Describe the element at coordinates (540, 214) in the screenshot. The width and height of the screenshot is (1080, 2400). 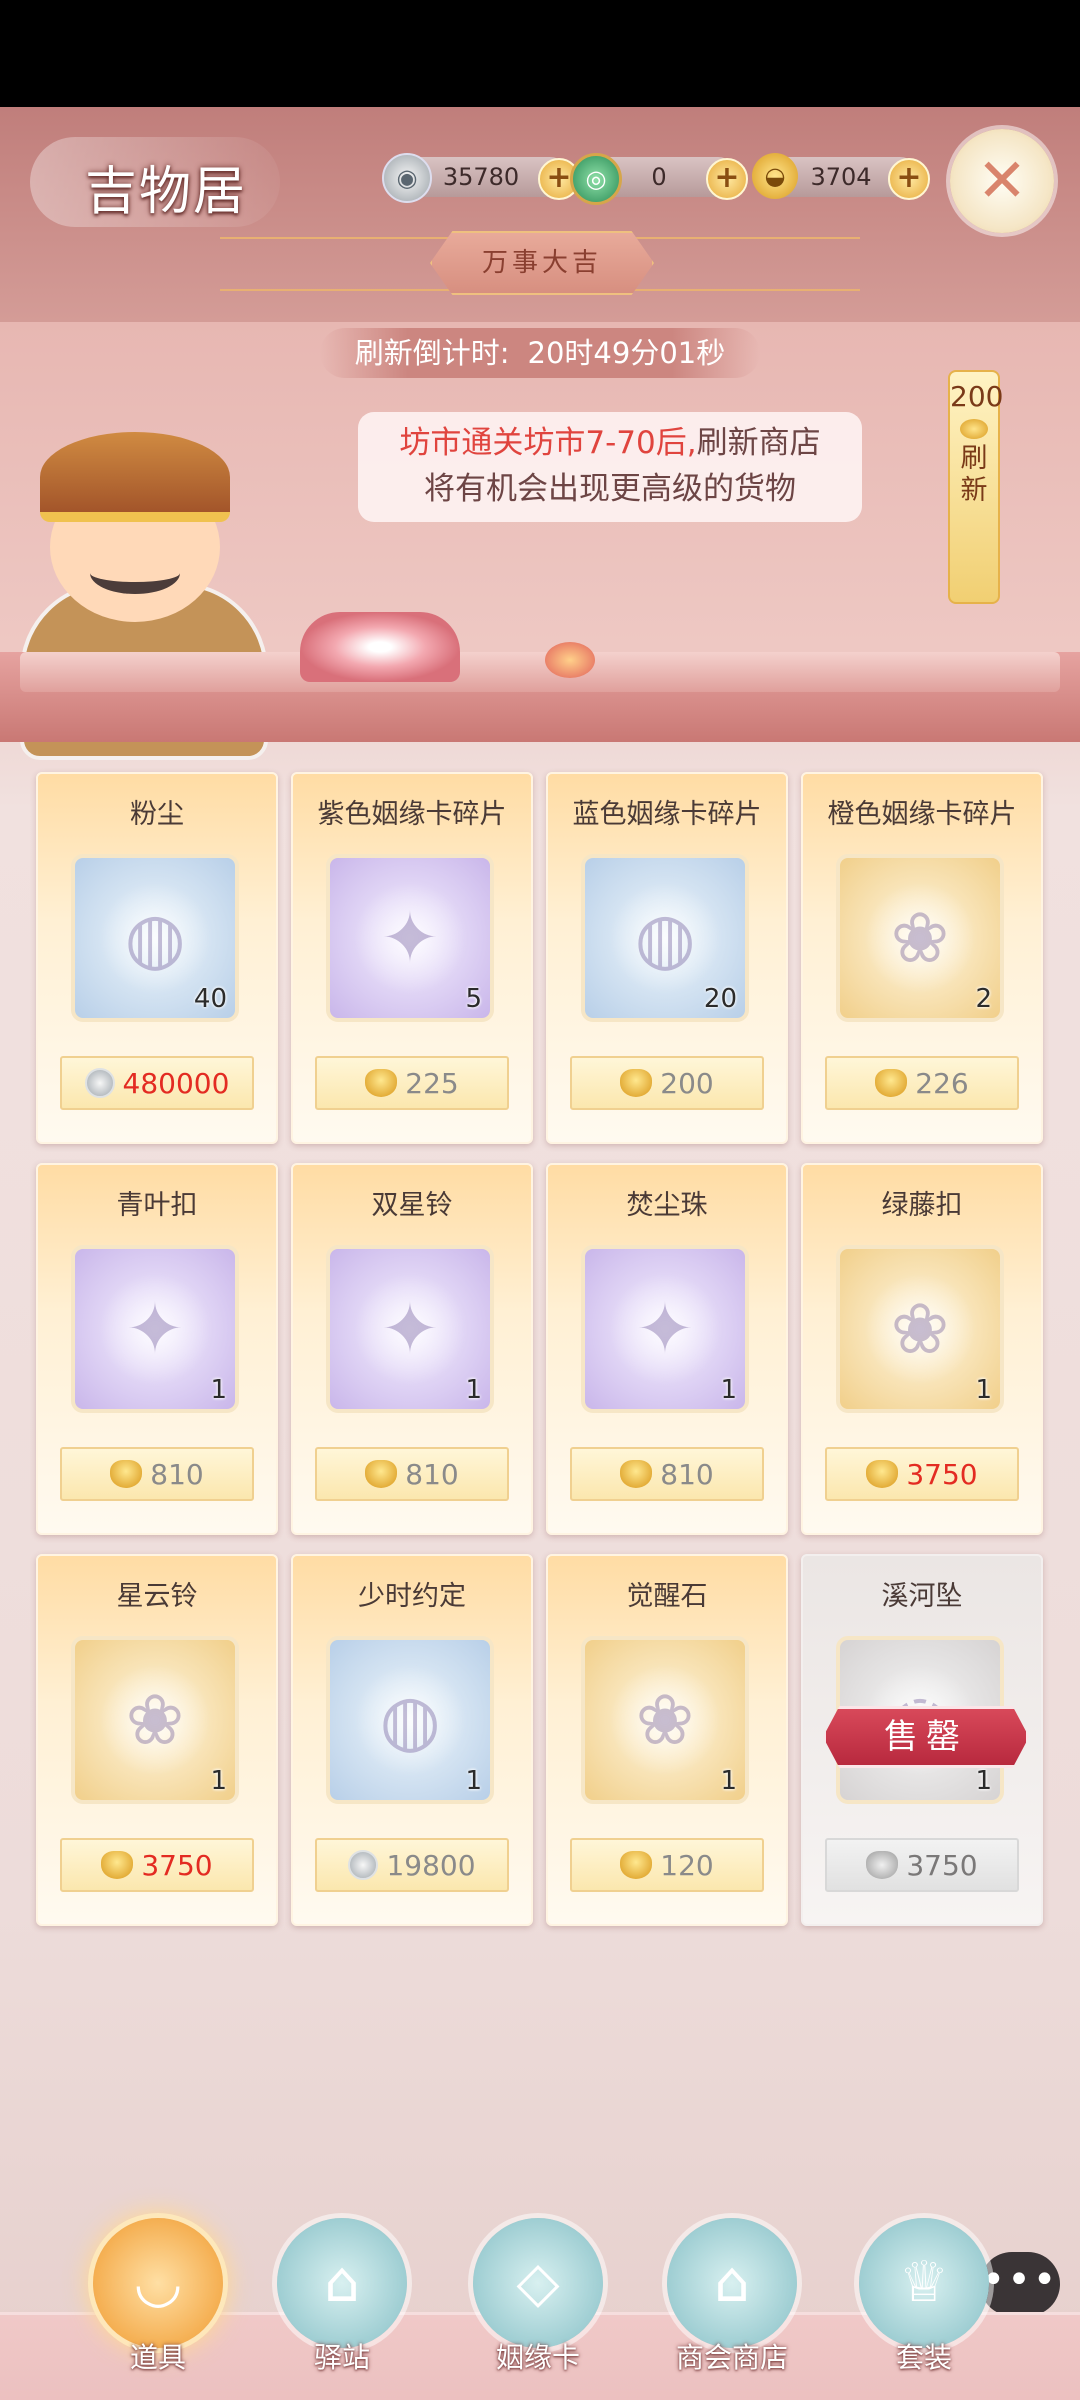
I see `header: 吉物居 ◉ 35780 + ◎ 0 + ◒ 3704 + ✕ 万事大吉` at that location.